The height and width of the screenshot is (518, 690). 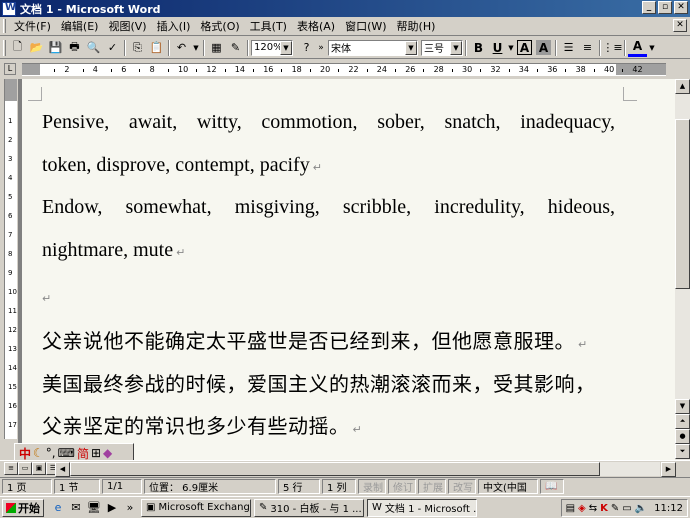 What do you see at coordinates (321, 48) in the screenshot?
I see `toolbar-options-icon: »` at bounding box center [321, 48].